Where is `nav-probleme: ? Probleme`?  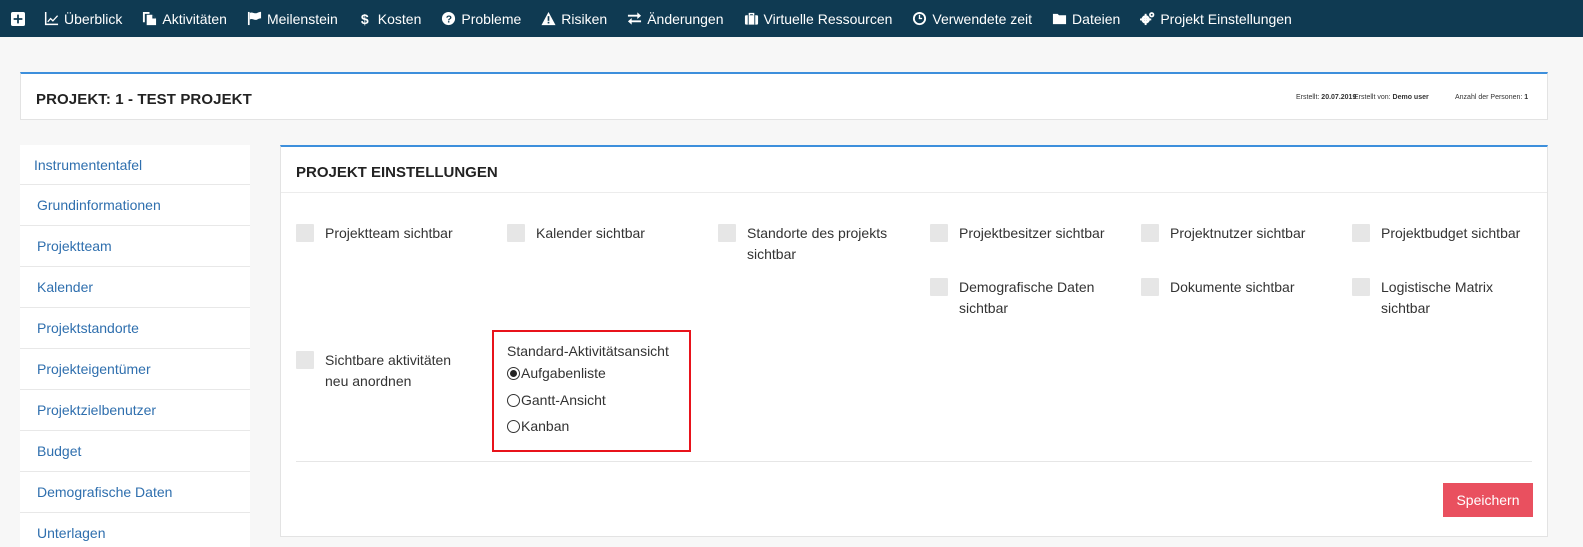 nav-probleme: ? Probleme is located at coordinates (481, 18).